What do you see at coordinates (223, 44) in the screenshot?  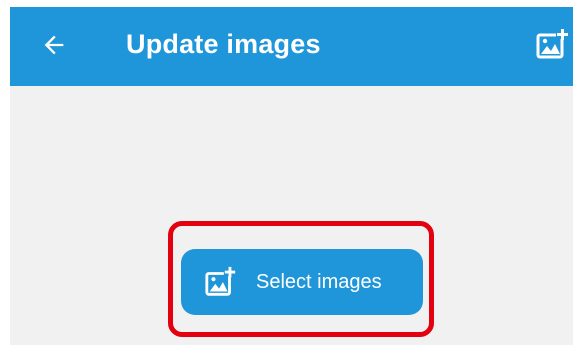 I see `page-title: Update images` at bounding box center [223, 44].